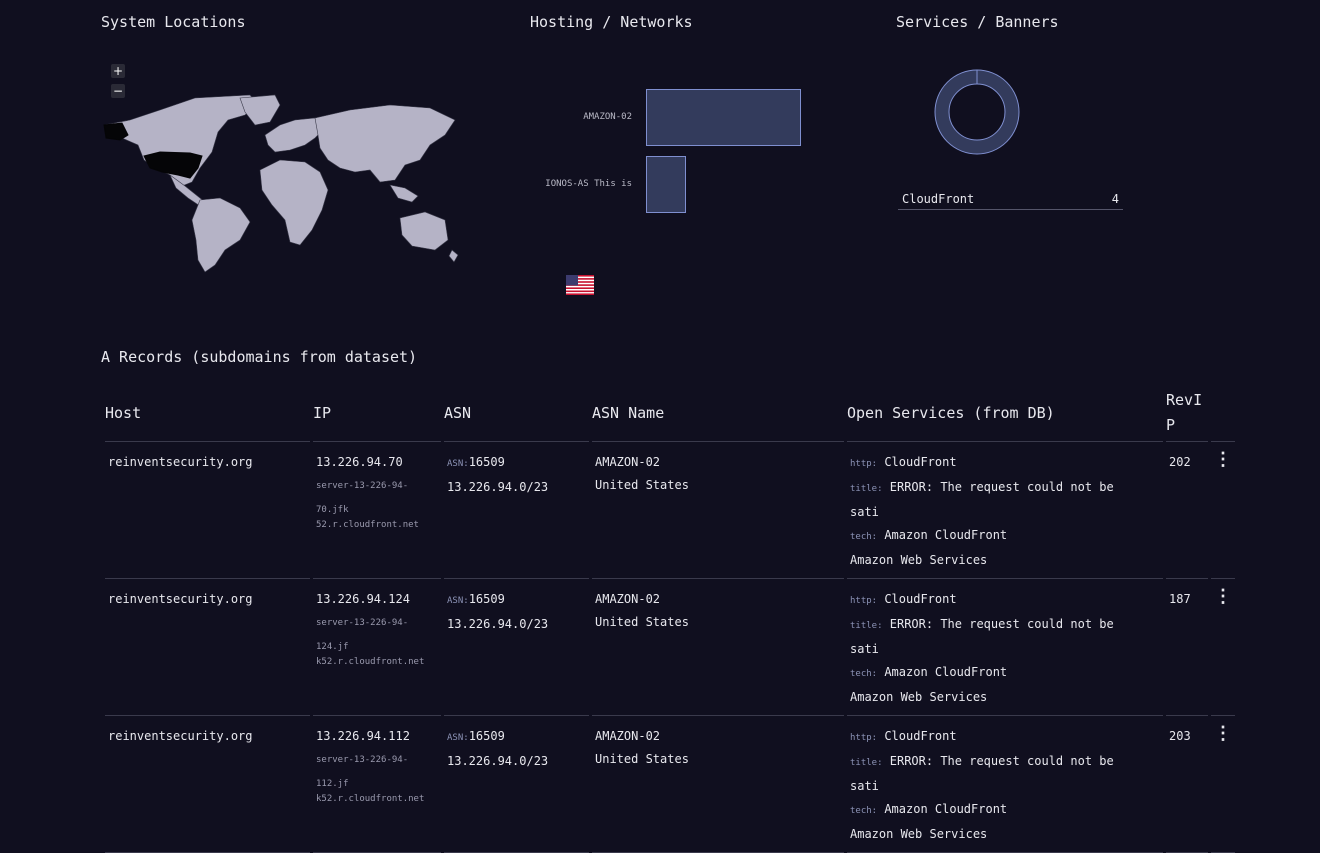 The width and height of the screenshot is (1320, 853). What do you see at coordinates (367, 525) in the screenshot?
I see `ptr-record-line-2: 52.r.cloudfront.net` at bounding box center [367, 525].